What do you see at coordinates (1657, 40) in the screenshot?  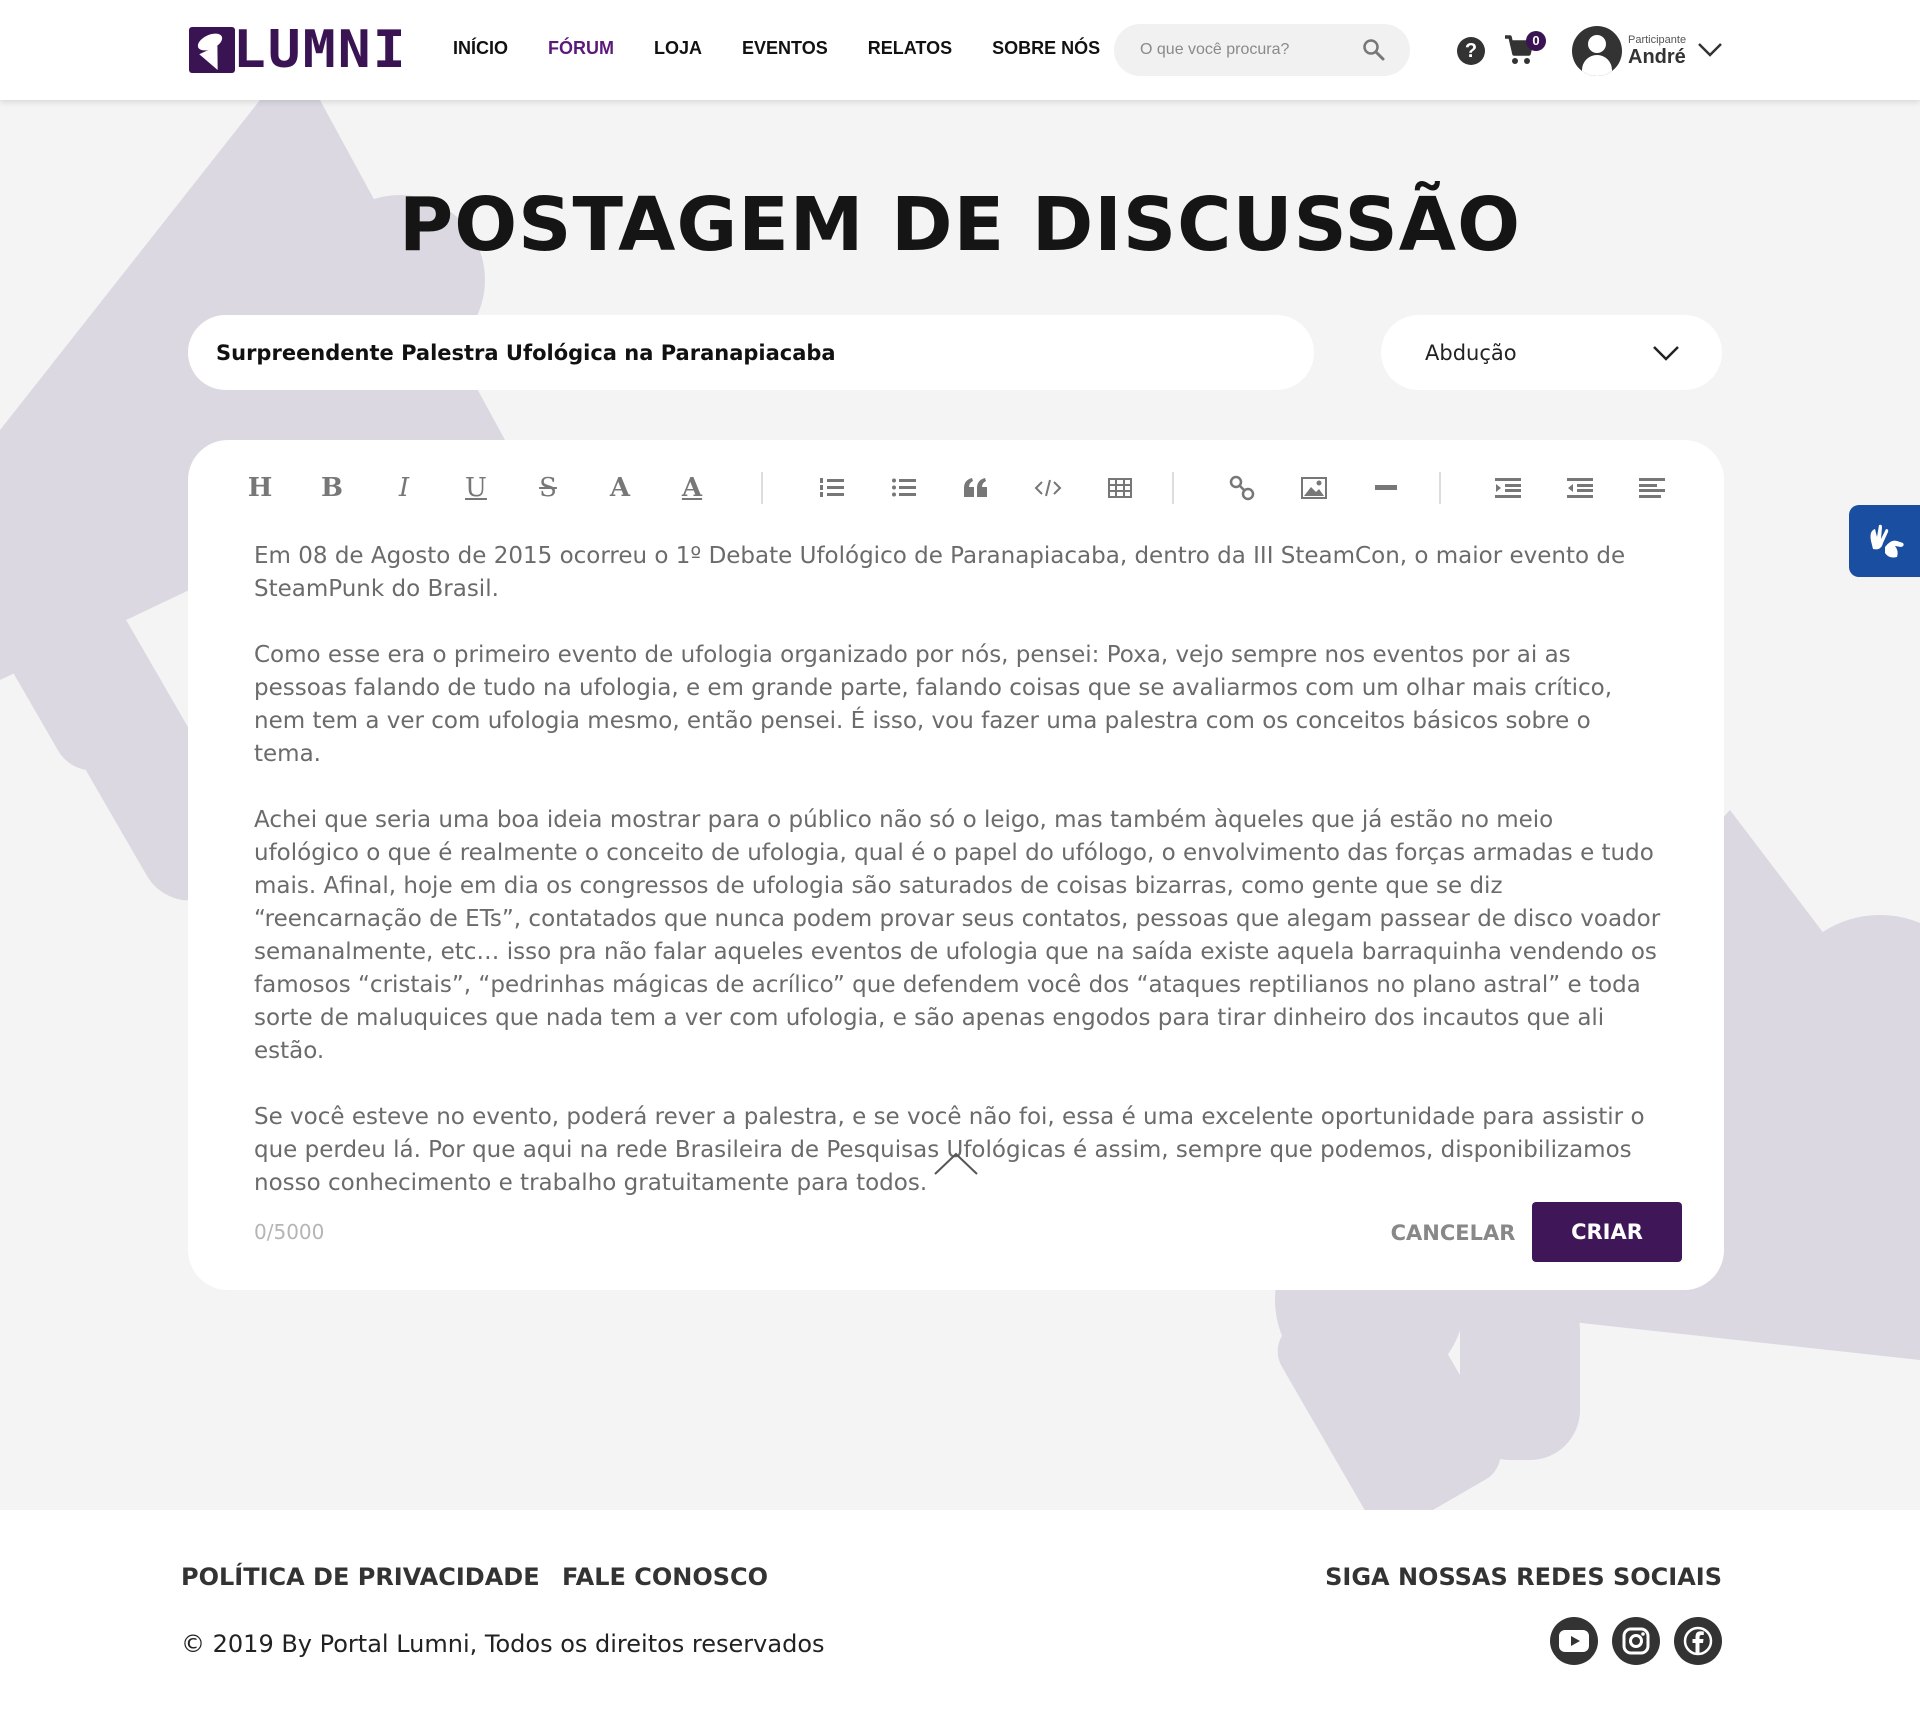 I see `user-role: Participante` at bounding box center [1657, 40].